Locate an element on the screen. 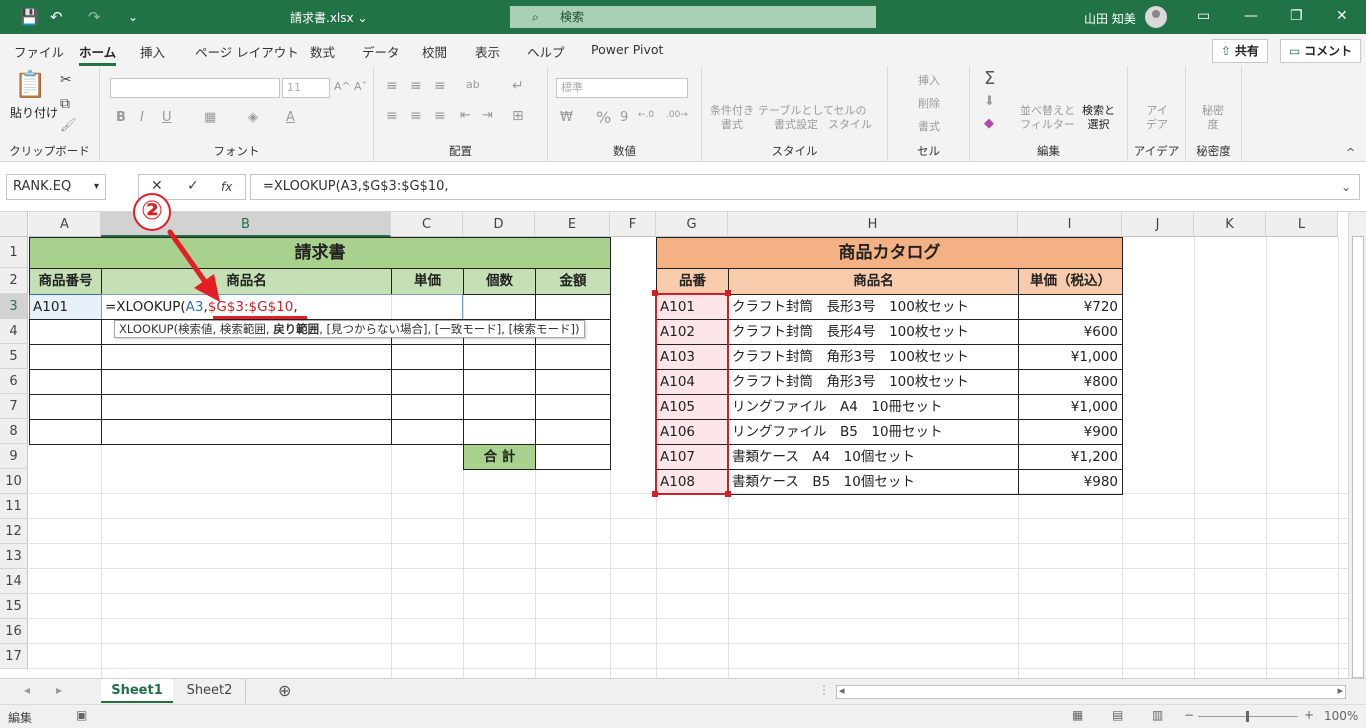 This screenshot has height=728, width=1366. scrollbar-thumb is located at coordinates (1358, 457).